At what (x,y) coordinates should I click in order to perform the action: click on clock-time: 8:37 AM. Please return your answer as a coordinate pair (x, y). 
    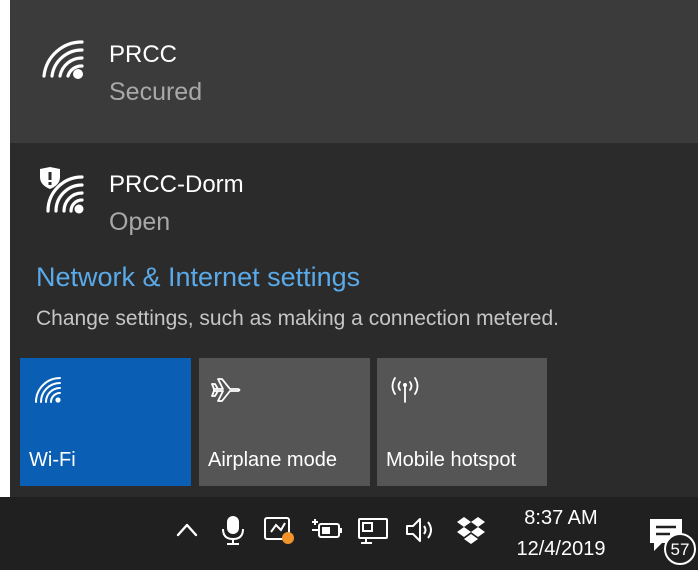
    Looking at the image, I should click on (561, 518).